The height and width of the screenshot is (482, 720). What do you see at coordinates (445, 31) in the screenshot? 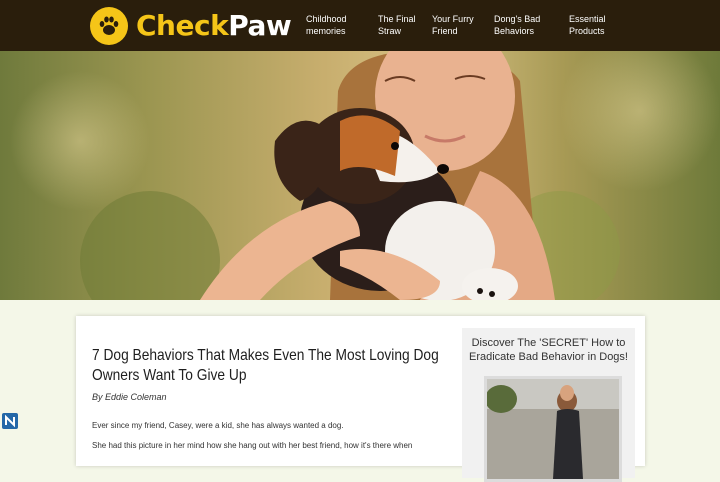
I see `nav-label-line2: Friend` at bounding box center [445, 31].